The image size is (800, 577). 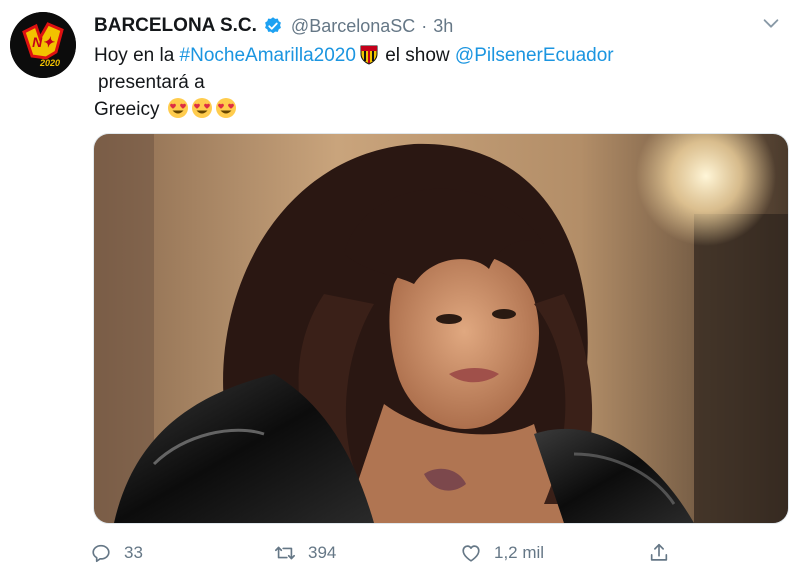 I want to click on avatar: N✦ 2020, so click(x=43, y=45).